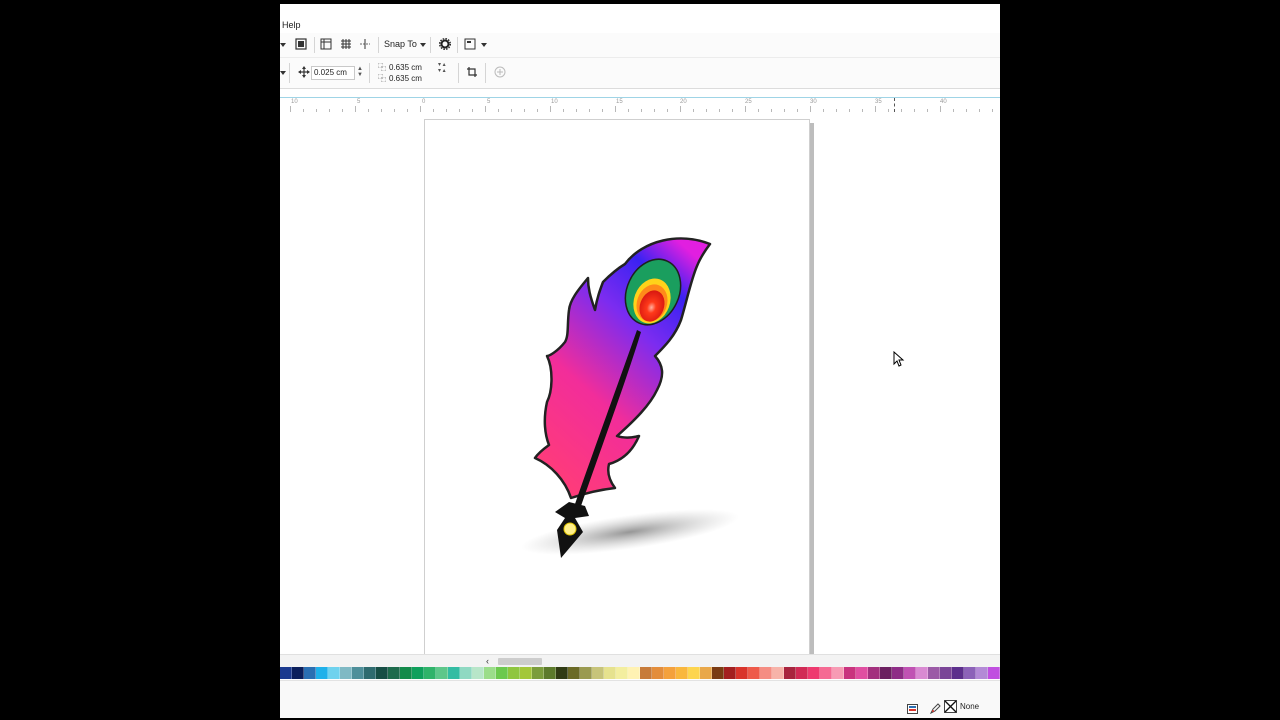  Describe the element at coordinates (470, 45) in the screenshot. I see `application-launcher-icon` at that location.